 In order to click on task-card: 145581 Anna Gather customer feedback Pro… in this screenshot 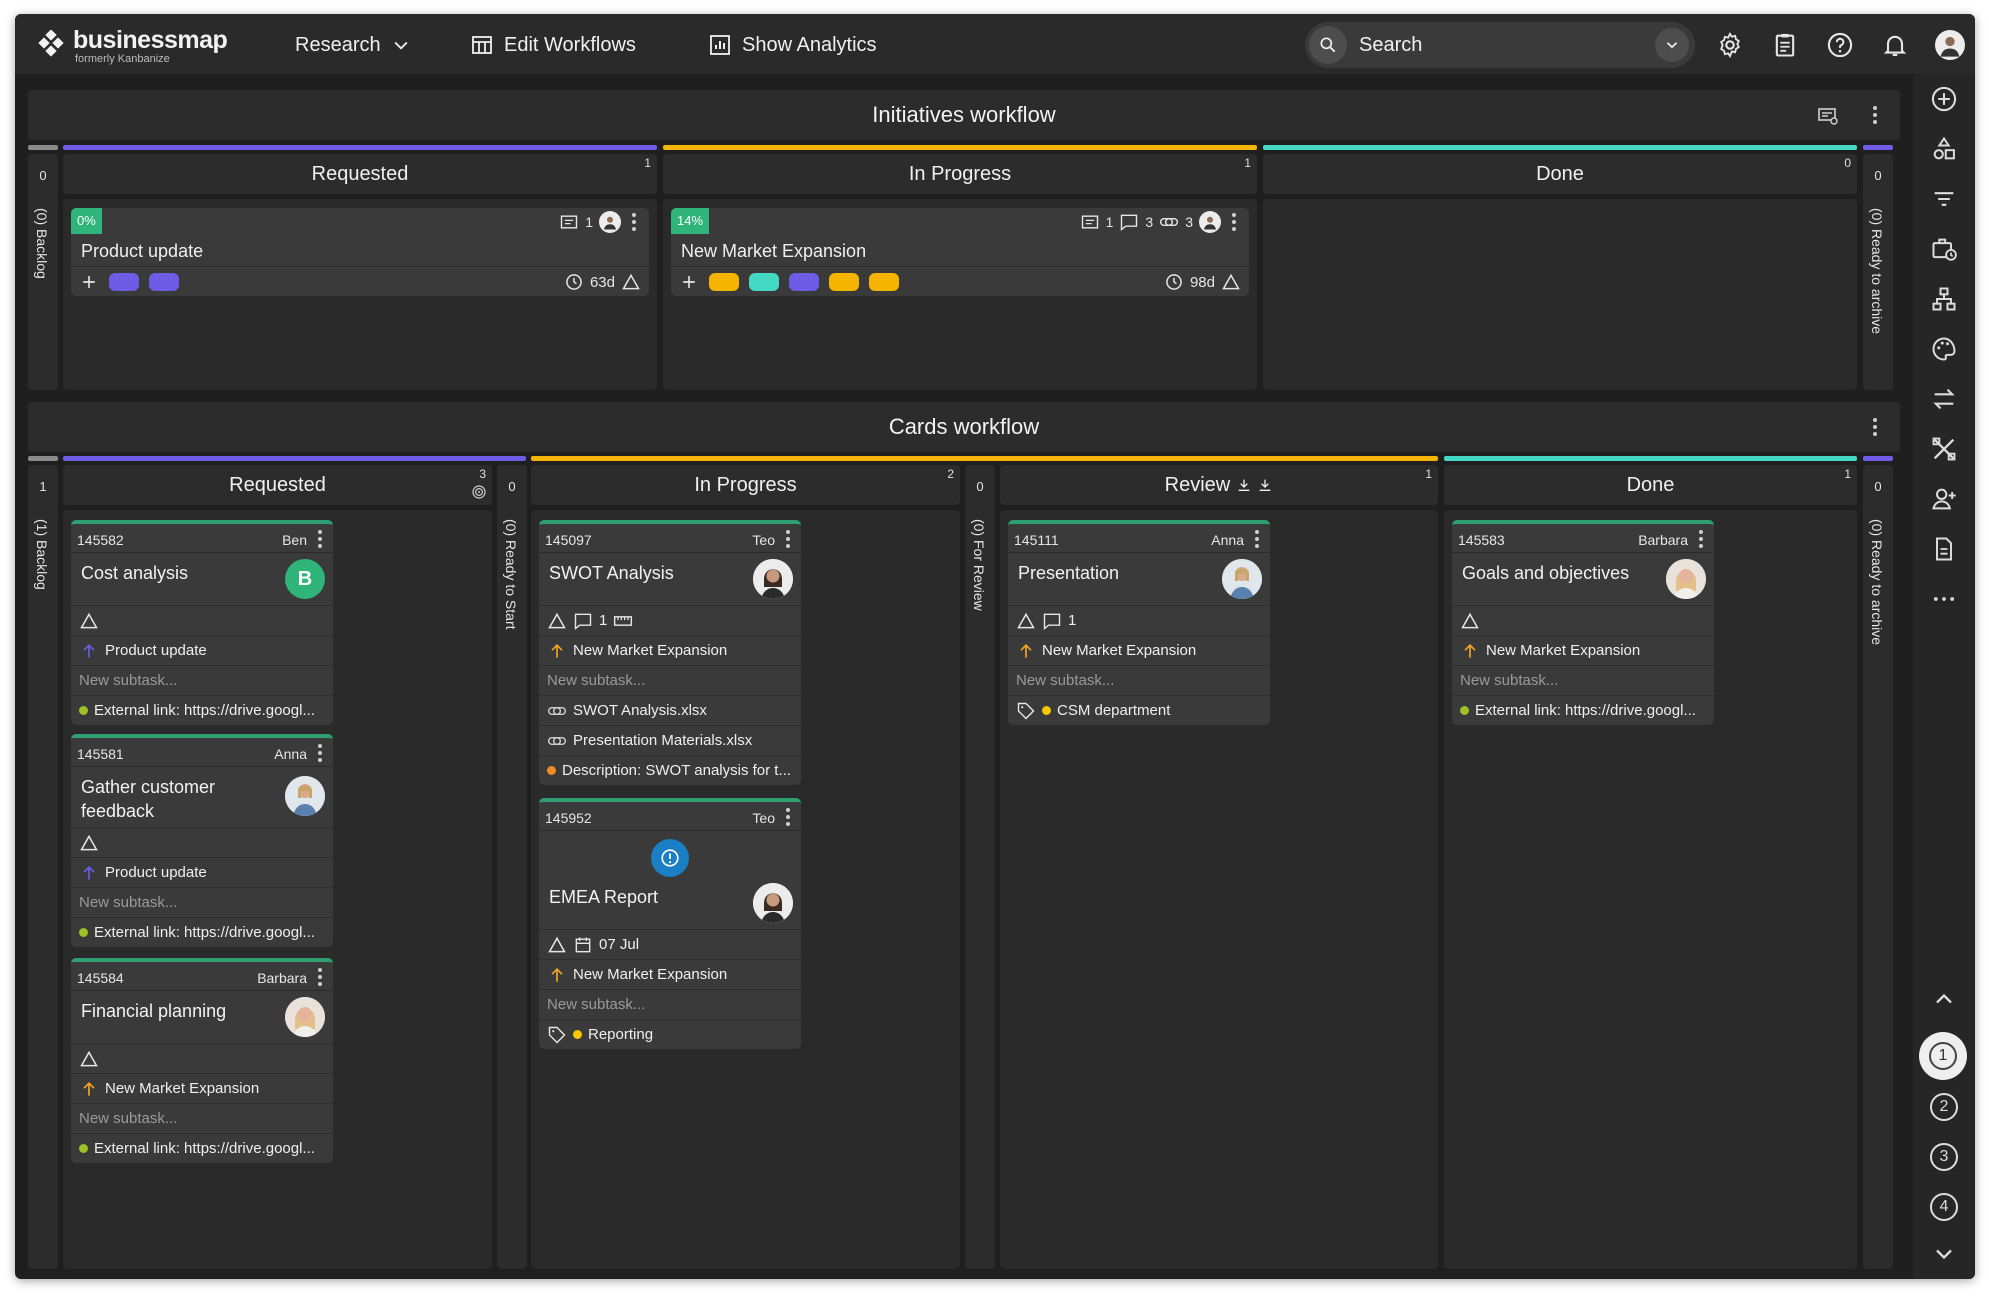, I will do `click(202, 840)`.